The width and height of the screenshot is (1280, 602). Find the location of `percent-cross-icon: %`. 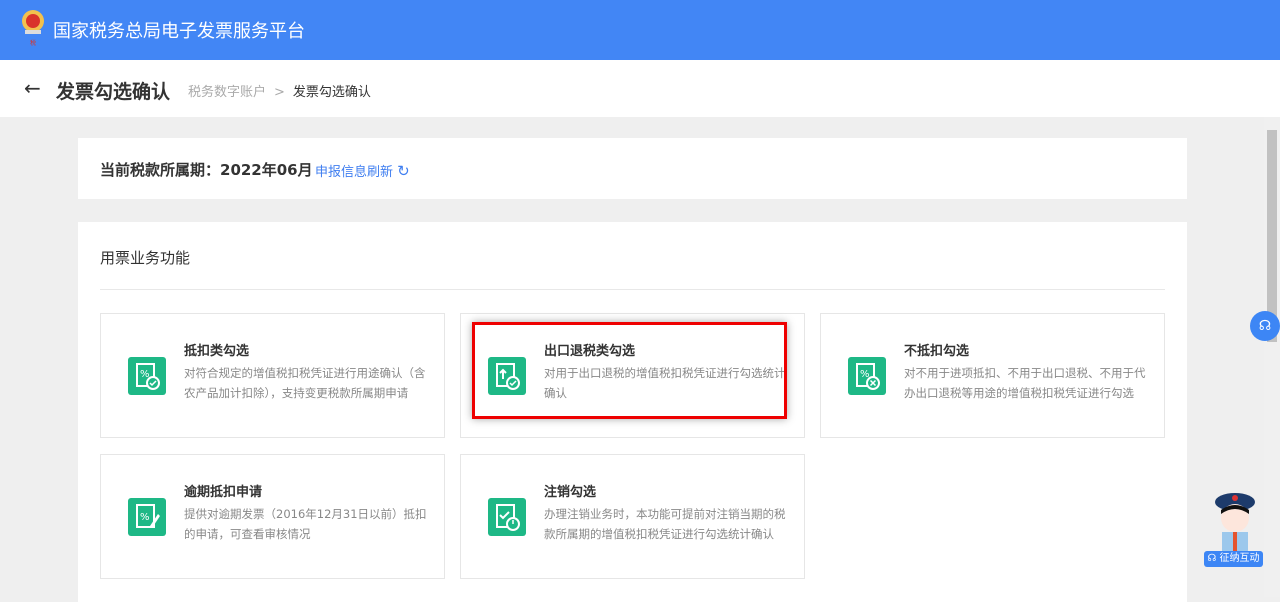

percent-cross-icon: % is located at coordinates (867, 376).